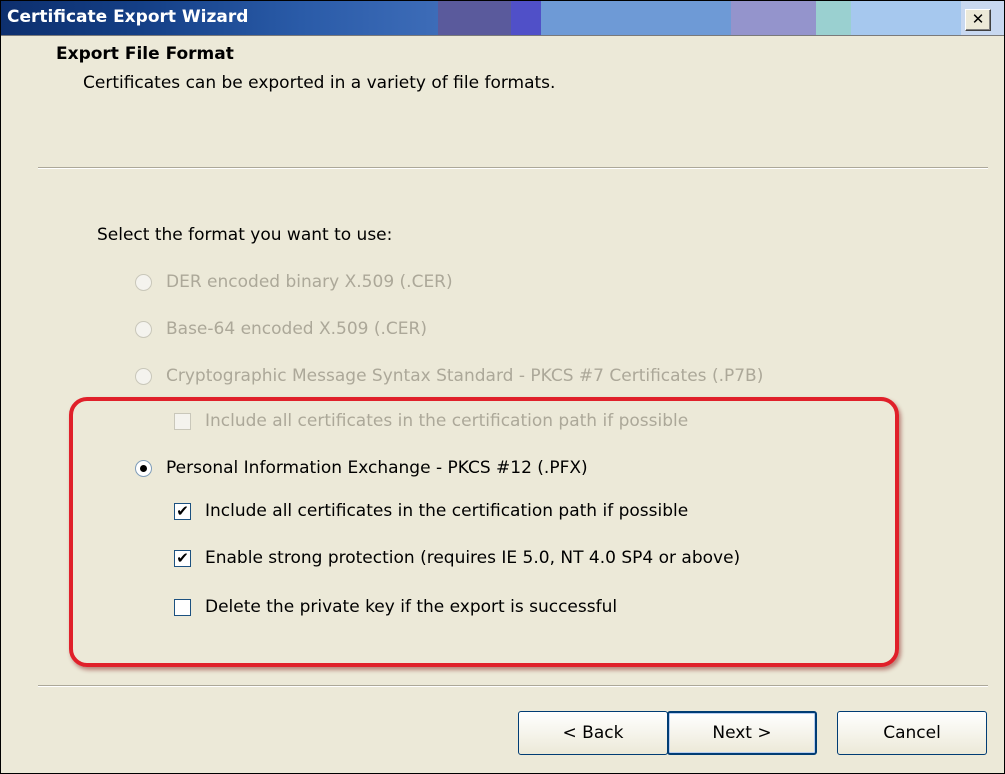  I want to click on radio-base64-label: Base-64 encoded X.509 (.CER), so click(296, 329).